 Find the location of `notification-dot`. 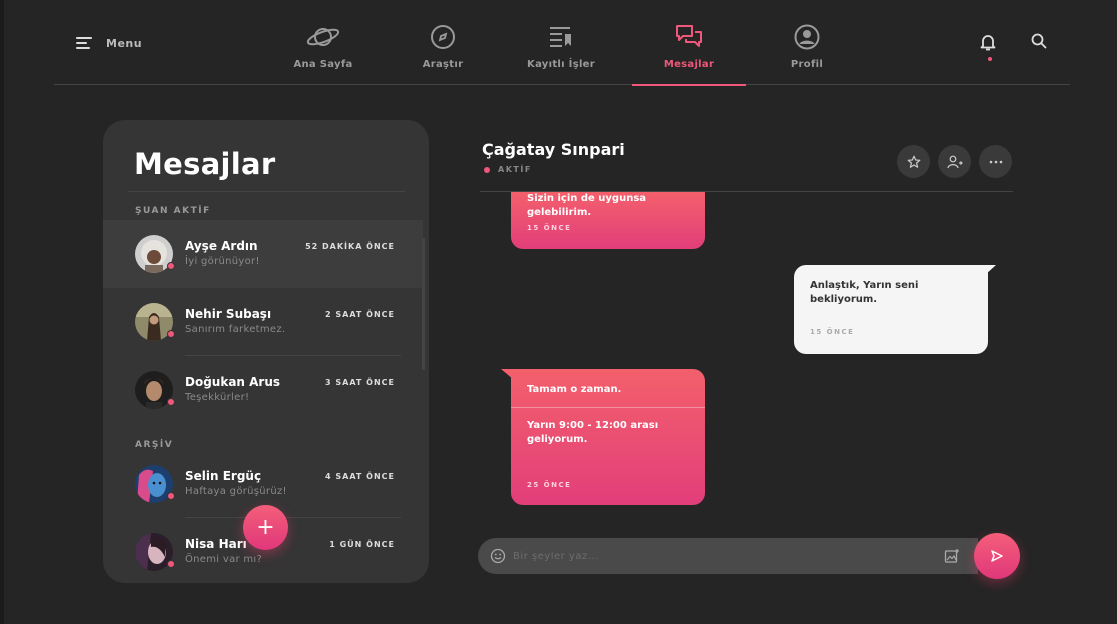

notification-dot is located at coordinates (990, 59).